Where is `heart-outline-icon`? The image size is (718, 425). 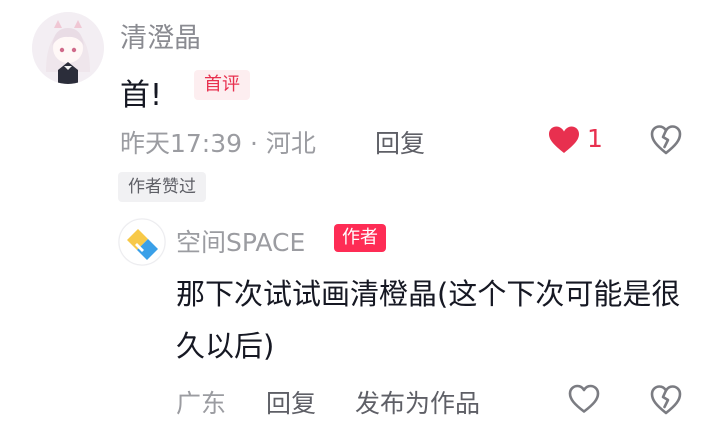 heart-outline-icon is located at coordinates (584, 398).